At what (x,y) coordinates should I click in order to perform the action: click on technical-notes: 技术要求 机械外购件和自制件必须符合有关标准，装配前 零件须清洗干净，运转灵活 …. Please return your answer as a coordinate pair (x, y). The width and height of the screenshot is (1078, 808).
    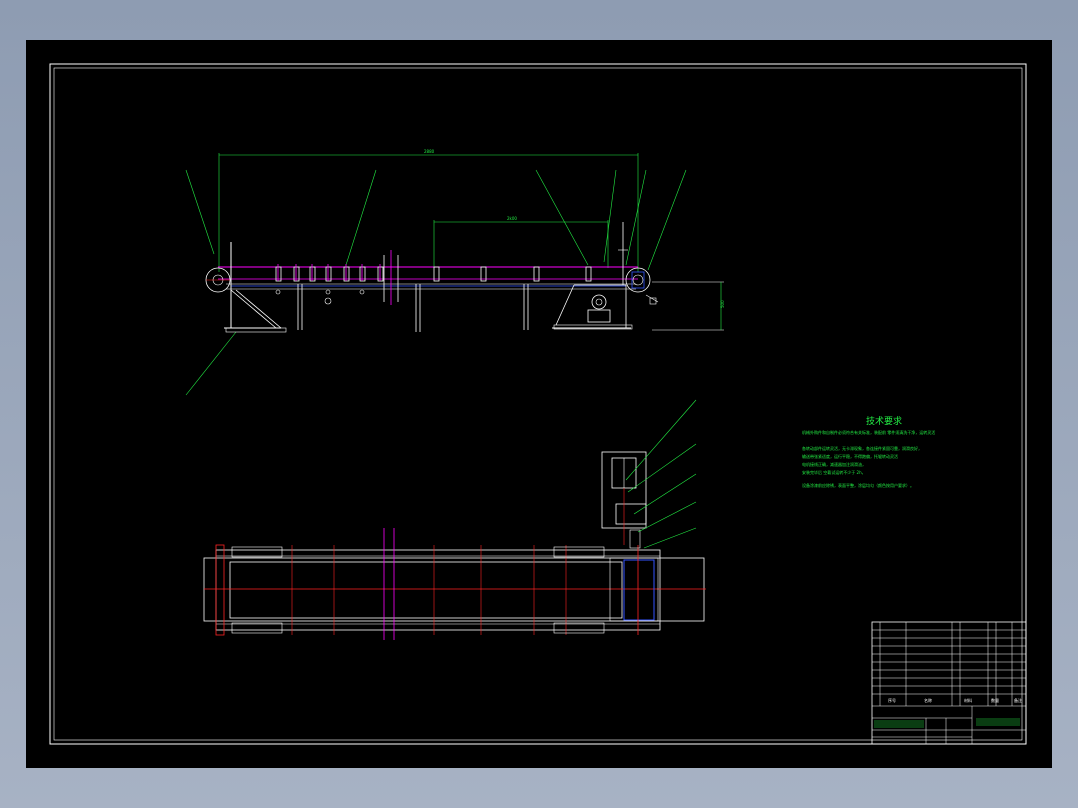
    Looking at the image, I should click on (868, 451).